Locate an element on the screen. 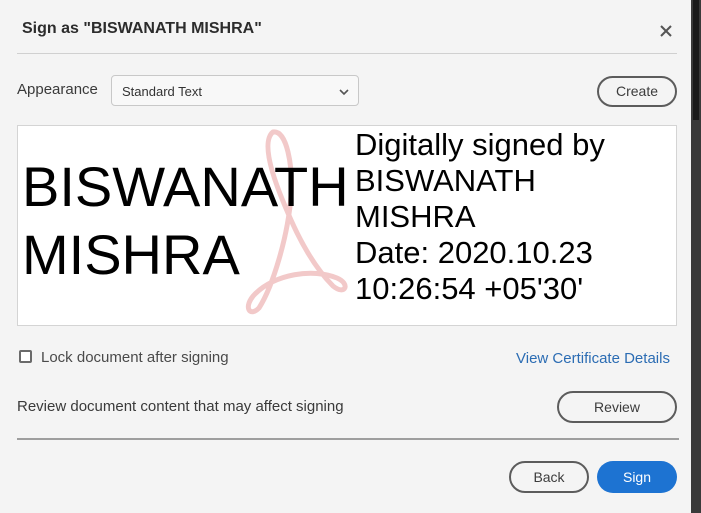 This screenshot has width=701, height=513. dialog-title: Sign as "BISWANATH MISHRA" is located at coordinates (142, 28).